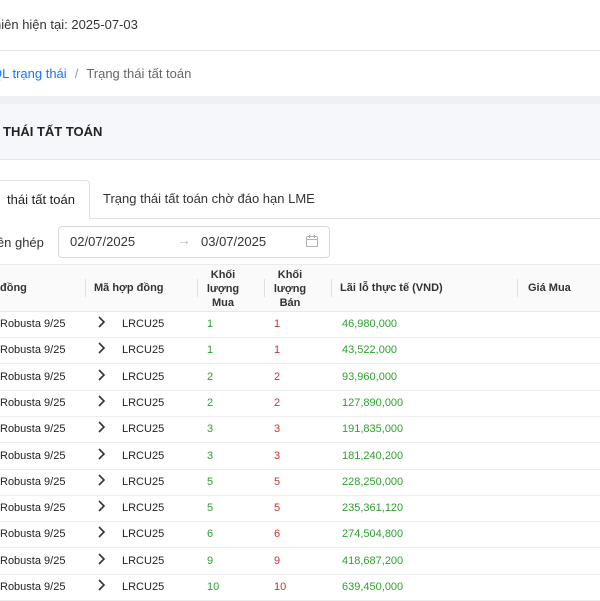 The width and height of the screenshot is (600, 601). I want to click on table-row: Robusta 9/25 LRCU25 1 1 46,980,000, so click(300, 324).